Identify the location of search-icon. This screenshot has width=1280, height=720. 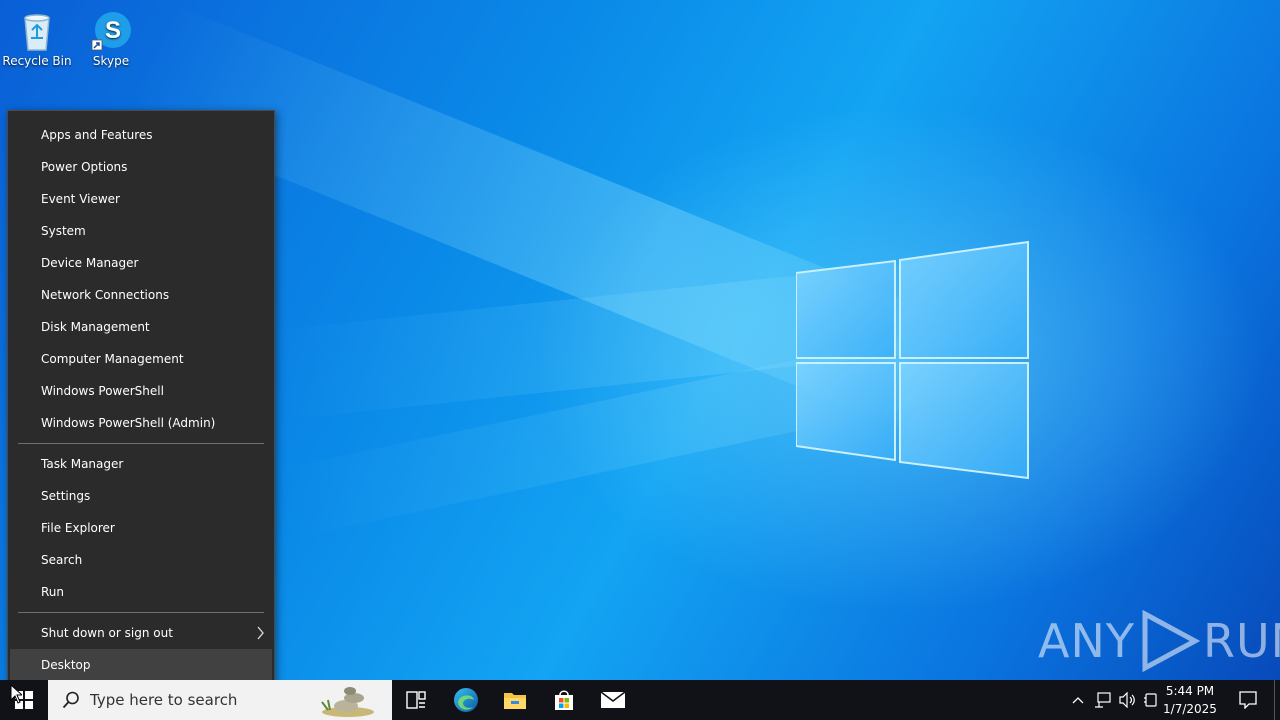
(71, 700).